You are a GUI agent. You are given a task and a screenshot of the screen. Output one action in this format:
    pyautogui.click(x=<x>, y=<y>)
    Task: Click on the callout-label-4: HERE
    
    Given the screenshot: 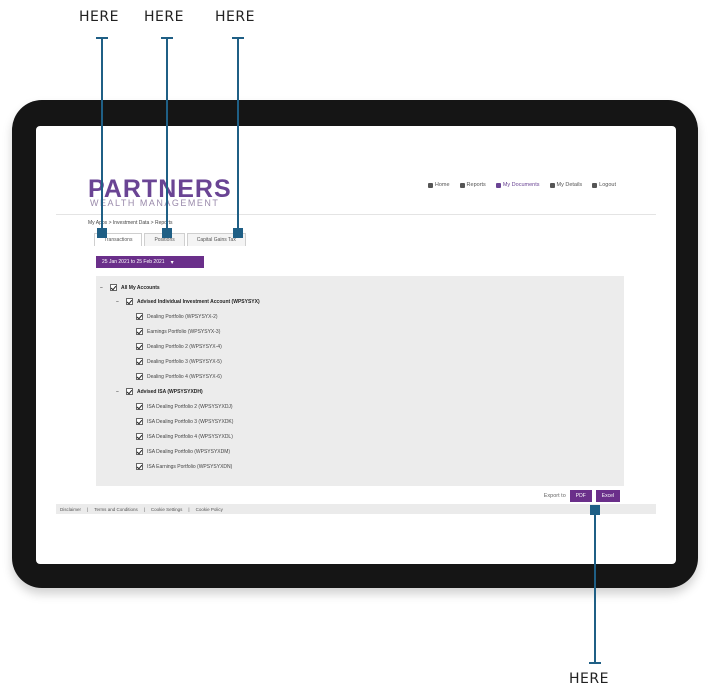 What is the action you would take?
    pyautogui.click(x=589, y=679)
    